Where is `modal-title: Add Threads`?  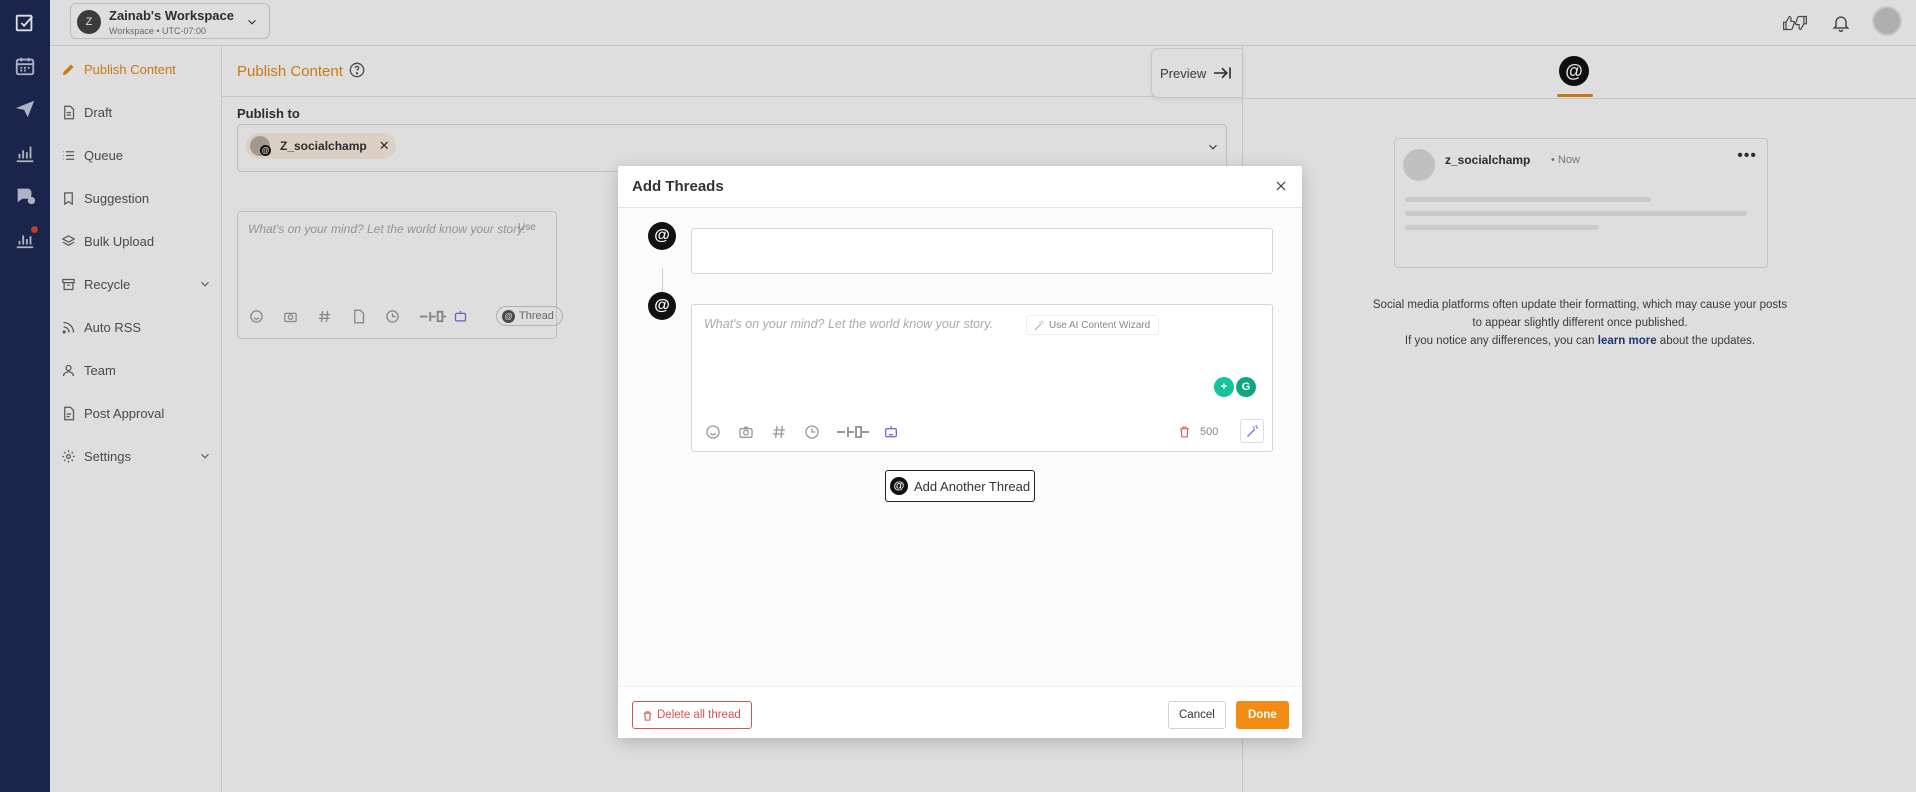 modal-title: Add Threads is located at coordinates (678, 186).